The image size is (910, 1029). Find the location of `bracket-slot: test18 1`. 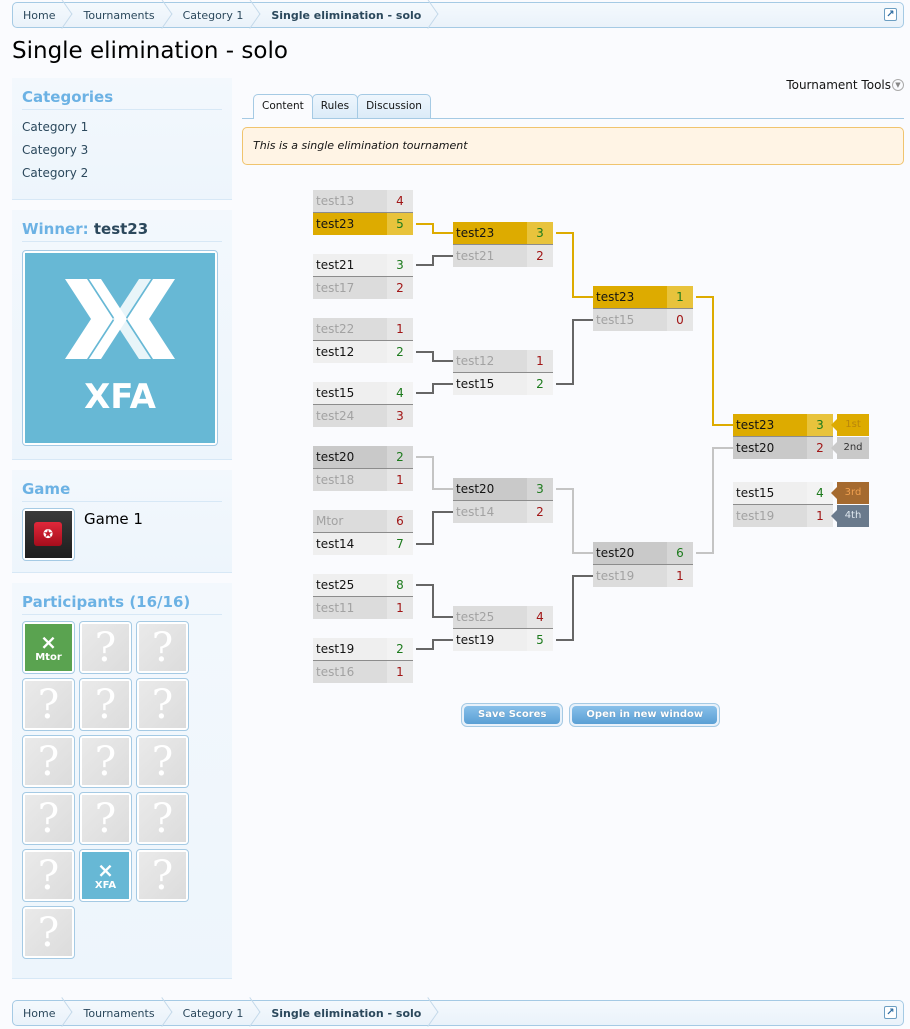

bracket-slot: test18 1 is located at coordinates (363, 479).